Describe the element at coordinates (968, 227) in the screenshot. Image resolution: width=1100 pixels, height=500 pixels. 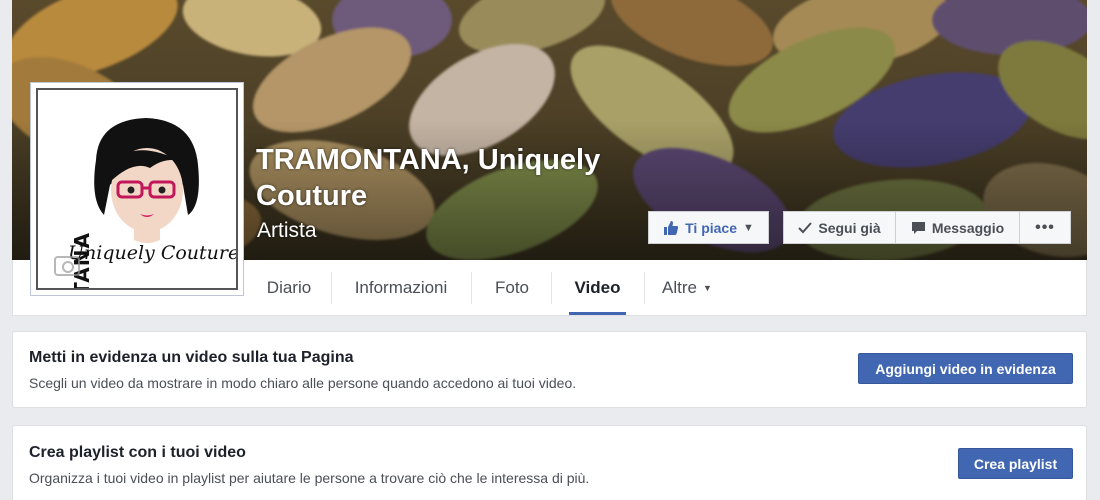
I see `message-label: Messaggio` at that location.